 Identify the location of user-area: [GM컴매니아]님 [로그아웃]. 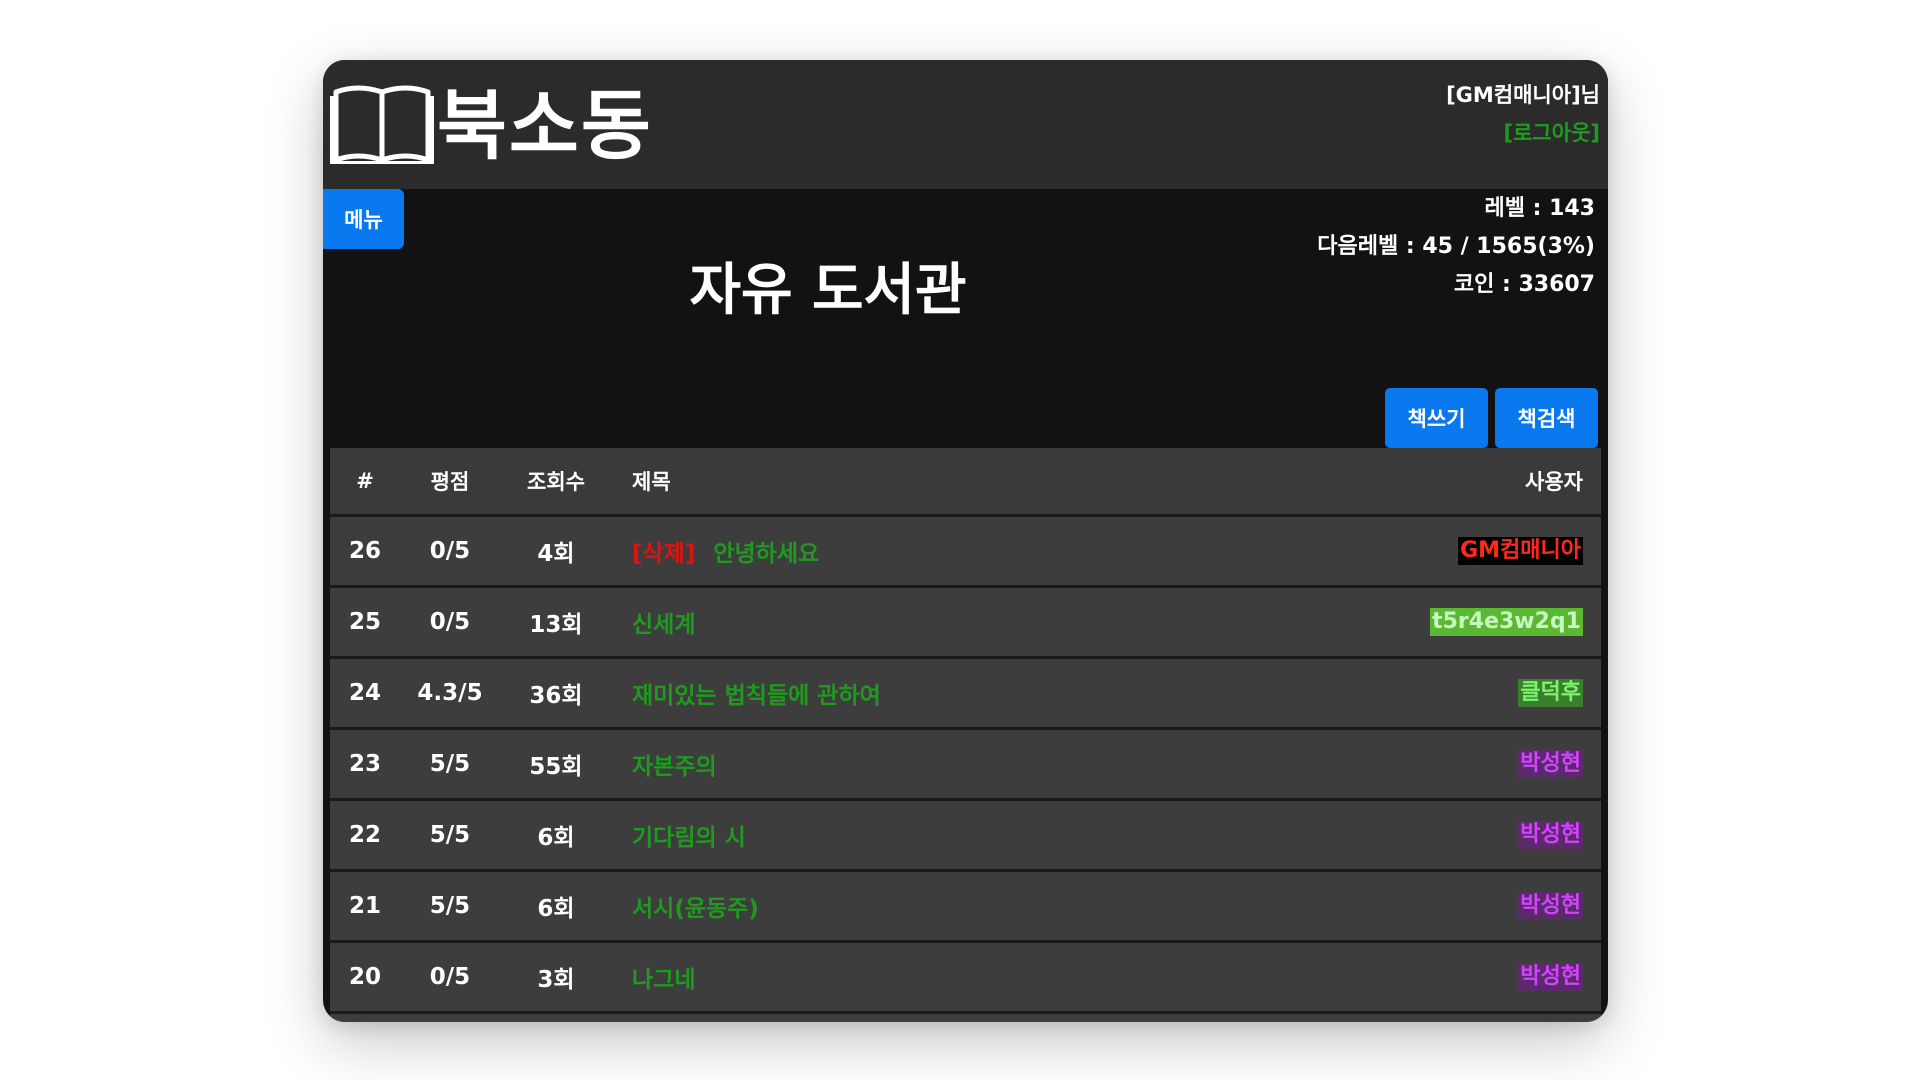
(1523, 114).